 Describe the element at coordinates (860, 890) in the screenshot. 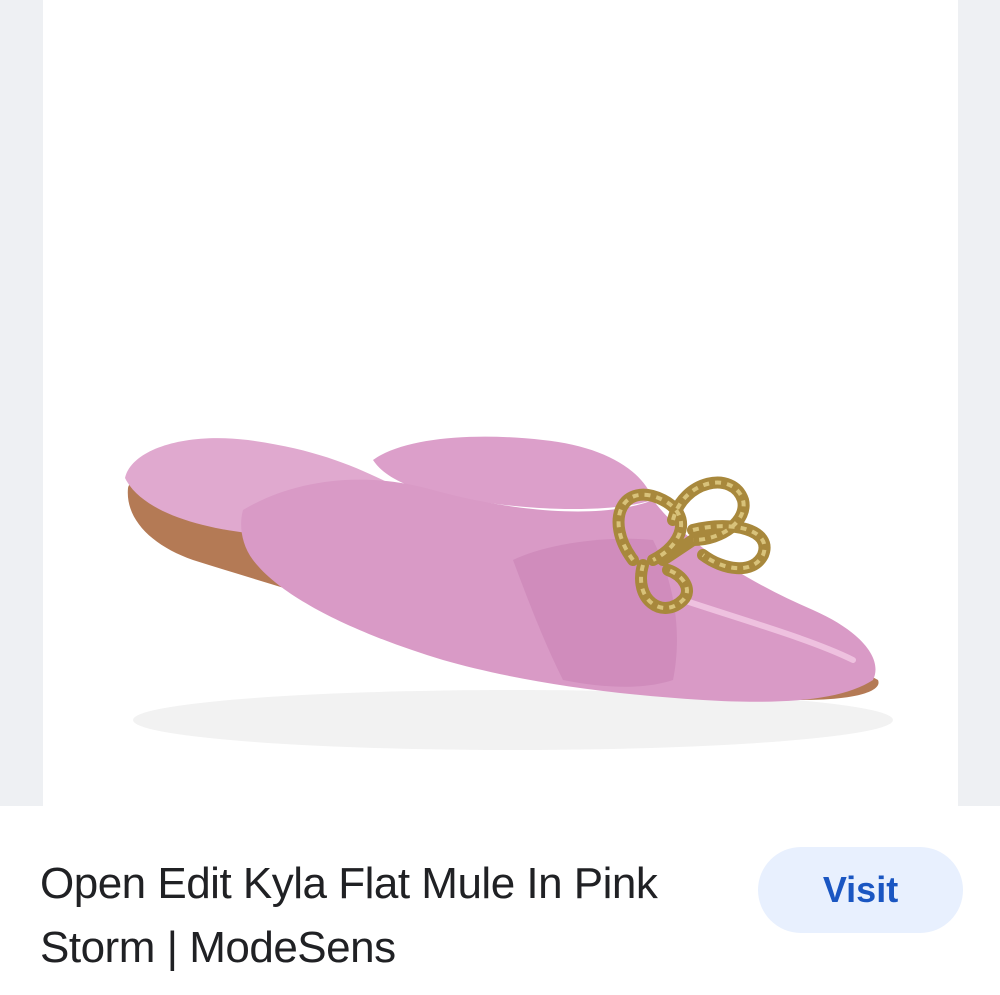

I see `visit-button: Visit` at that location.